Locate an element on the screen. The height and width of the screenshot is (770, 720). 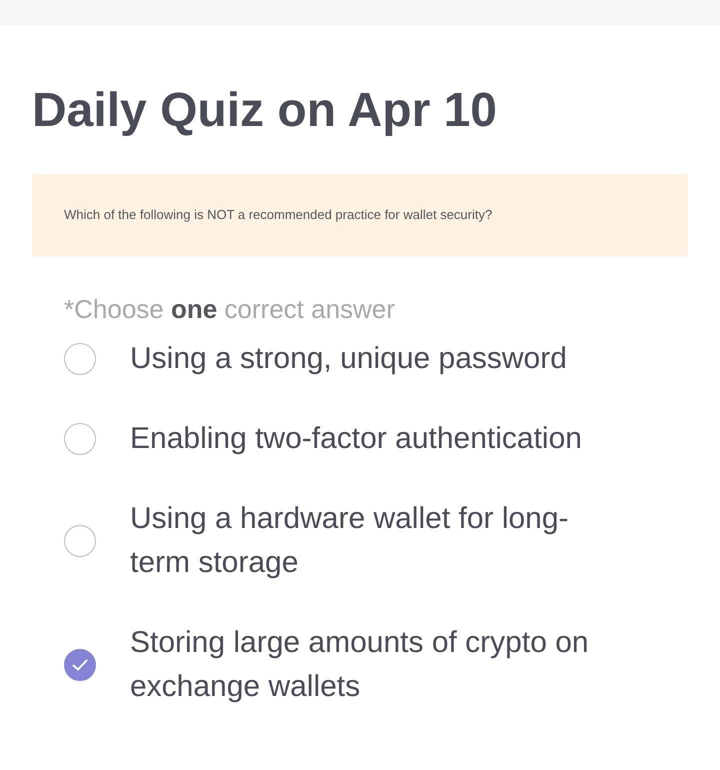
quiz-title: Daily Quiz on Apr 10 is located at coordinates (265, 111).